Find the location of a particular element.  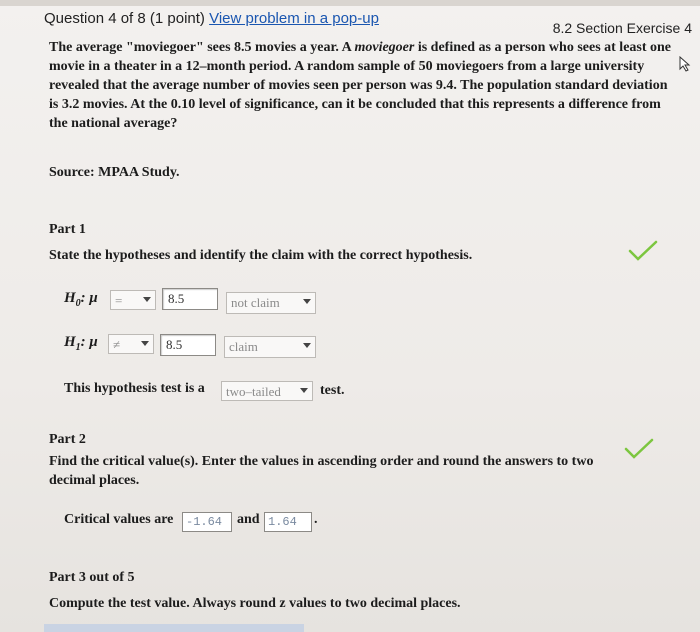

h0-value-input: 8.5 is located at coordinates (190, 299).